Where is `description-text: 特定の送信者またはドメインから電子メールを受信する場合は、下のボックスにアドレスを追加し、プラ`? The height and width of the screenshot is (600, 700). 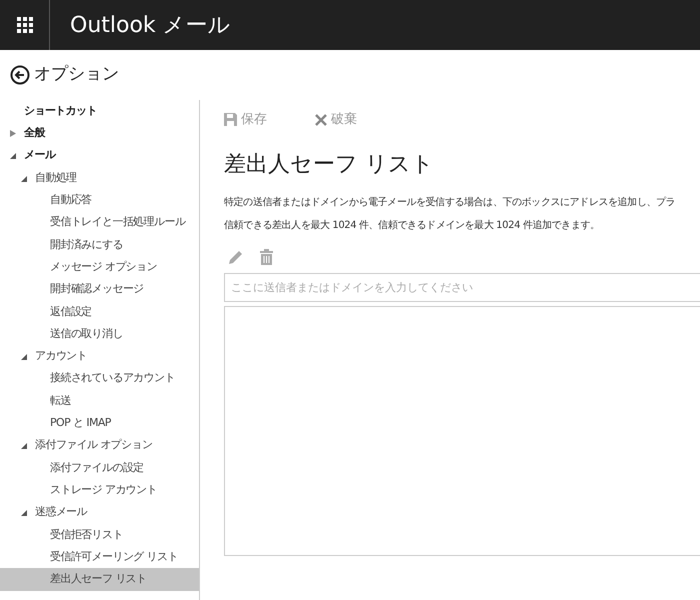 description-text: 特定の送信者またはドメインから電子メールを受信する場合は、下のボックスにアドレスを追加し、プラ is located at coordinates (450, 203).